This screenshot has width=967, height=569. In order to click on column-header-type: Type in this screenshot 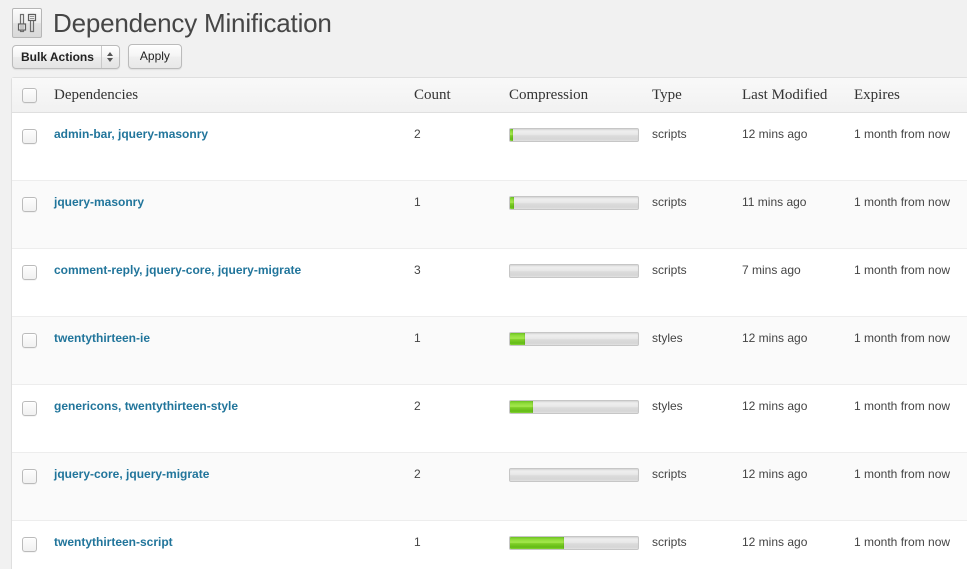, I will do `click(697, 96)`.